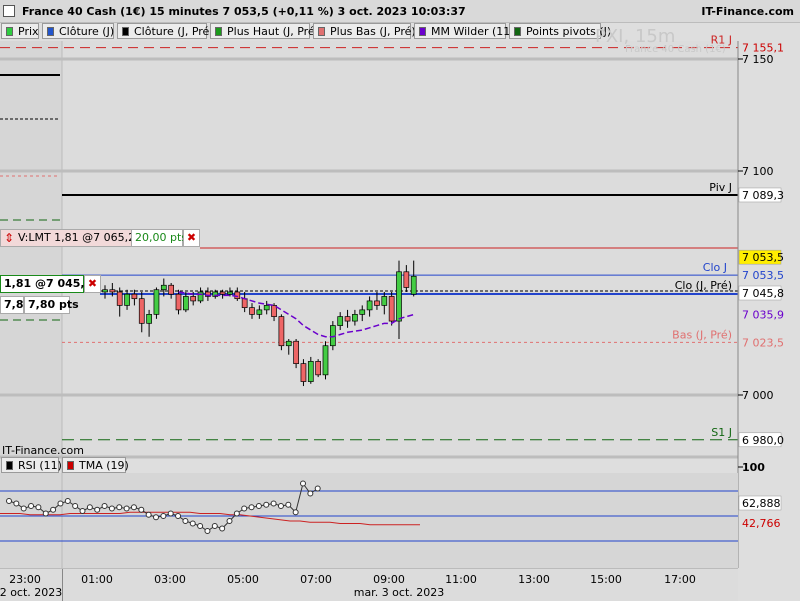  I want to click on price-tick-label: 7 000, so click(758, 395).